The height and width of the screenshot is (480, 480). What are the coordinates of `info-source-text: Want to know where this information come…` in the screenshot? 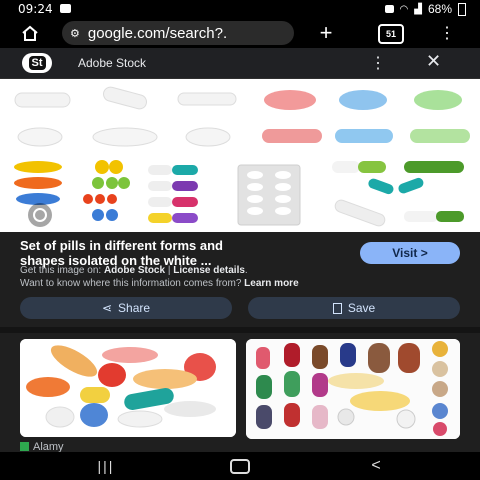 It's located at (159, 283).